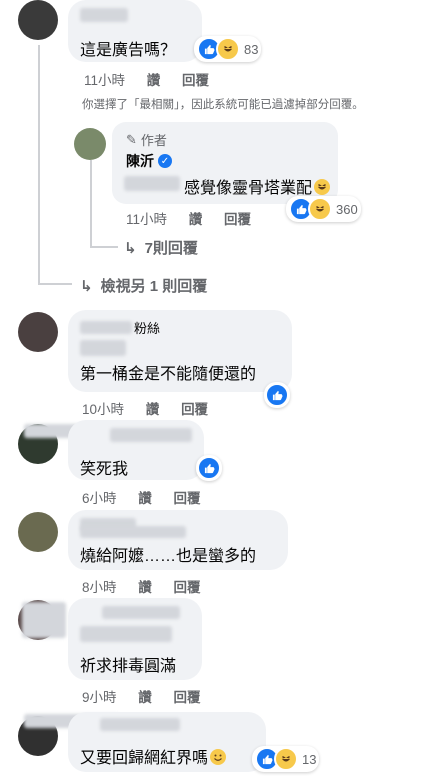 Image resolution: width=443 pixels, height=777 pixels. I want to click on thread-branch, so click(55, 284).